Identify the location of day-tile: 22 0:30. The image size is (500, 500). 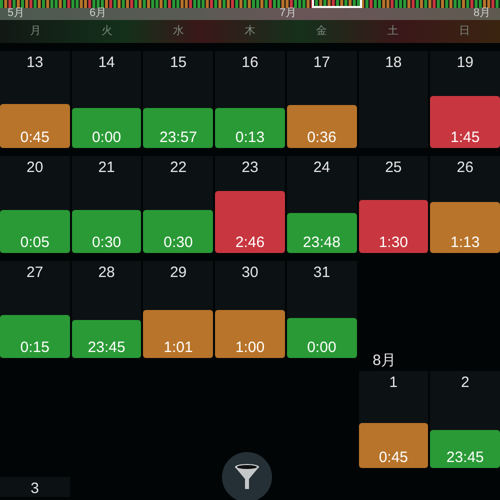
(178, 204).